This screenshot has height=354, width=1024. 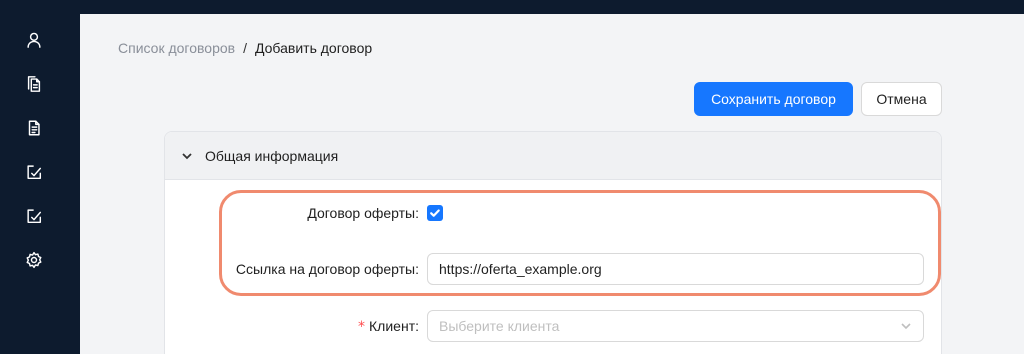 What do you see at coordinates (327, 269) in the screenshot?
I see `offer-link-label: Ссылка на договор оферты:` at bounding box center [327, 269].